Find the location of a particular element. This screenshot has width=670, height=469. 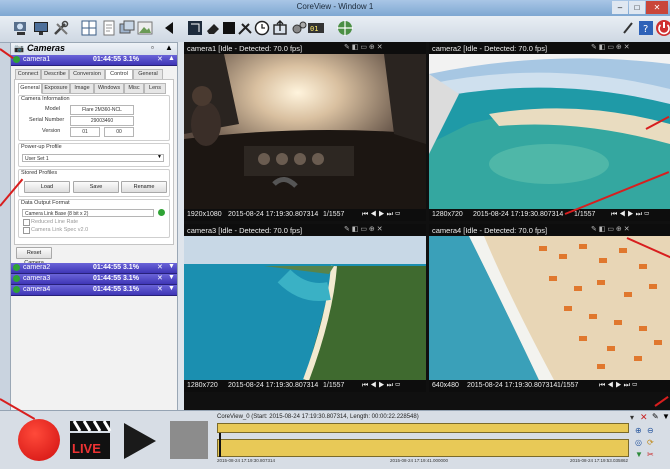

camera-tree-icon is located at coordinates (21, 28).